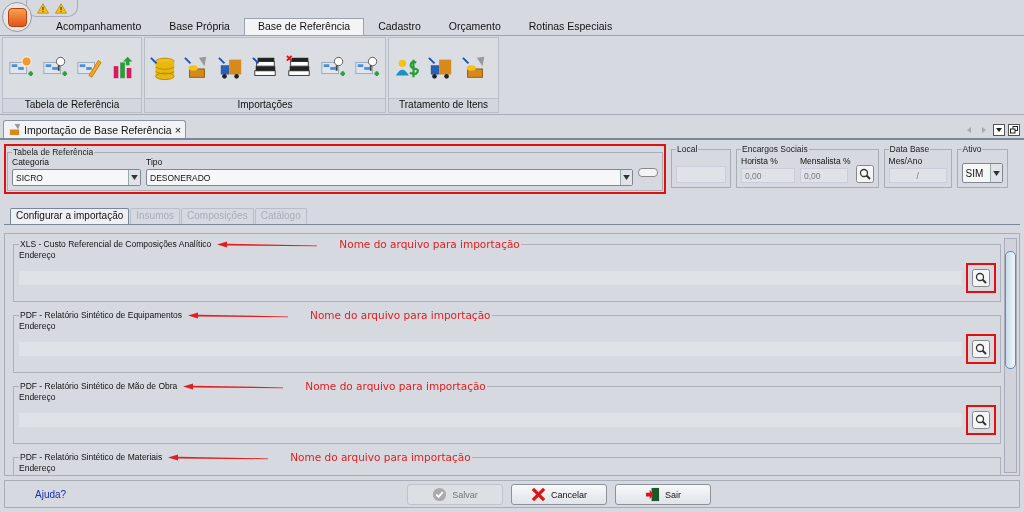 This screenshot has width=1024, height=512. Describe the element at coordinates (909, 149) in the screenshot. I see `panel-legend: Data Base` at that location.